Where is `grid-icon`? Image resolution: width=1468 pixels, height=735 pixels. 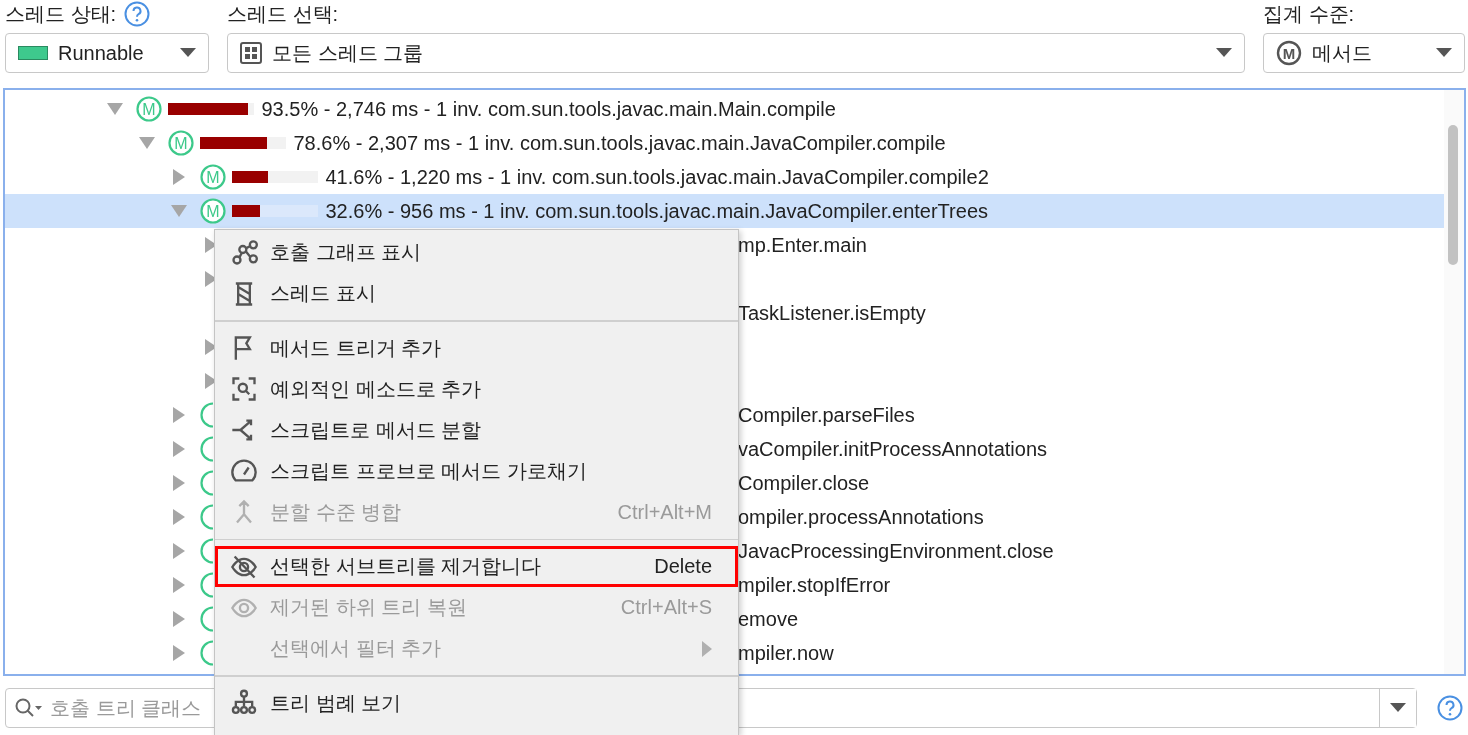
grid-icon is located at coordinates (251, 53).